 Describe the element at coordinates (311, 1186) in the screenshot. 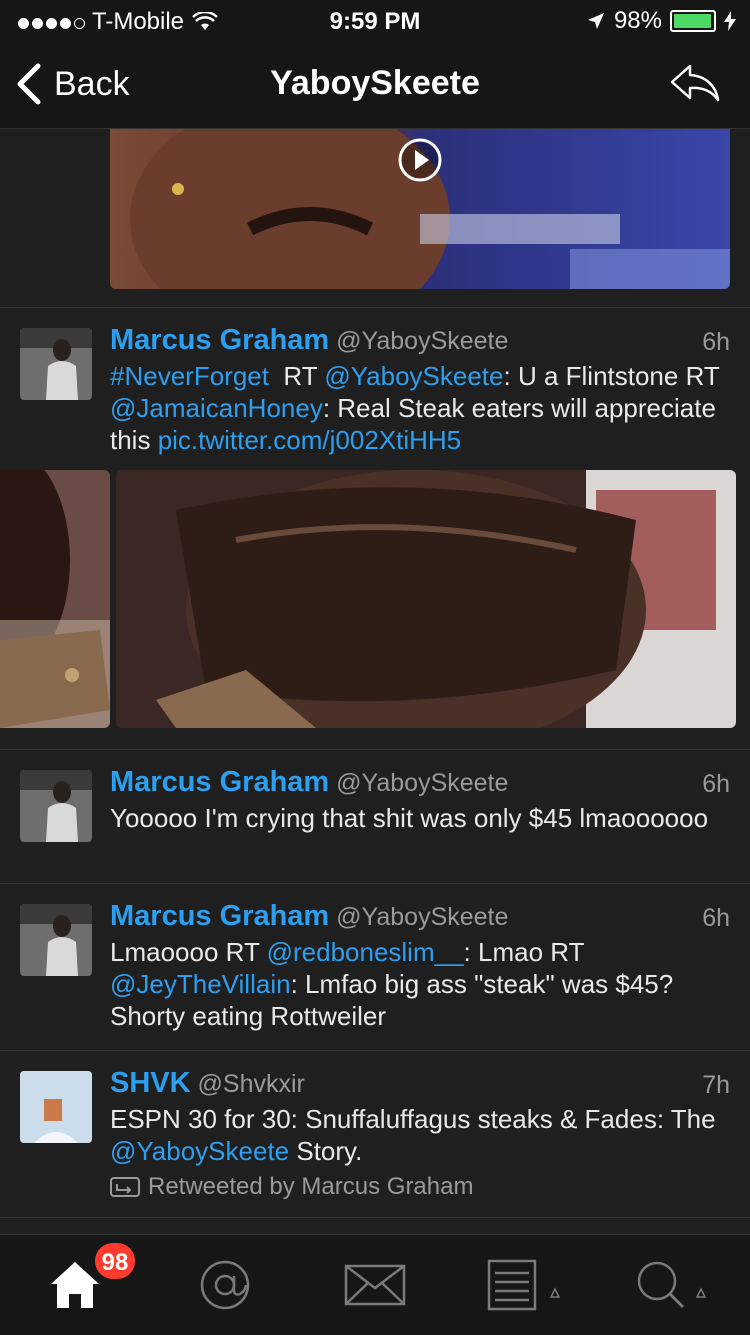

I see `retweeted-by-label: Retweeted by Marcus Graham` at that location.